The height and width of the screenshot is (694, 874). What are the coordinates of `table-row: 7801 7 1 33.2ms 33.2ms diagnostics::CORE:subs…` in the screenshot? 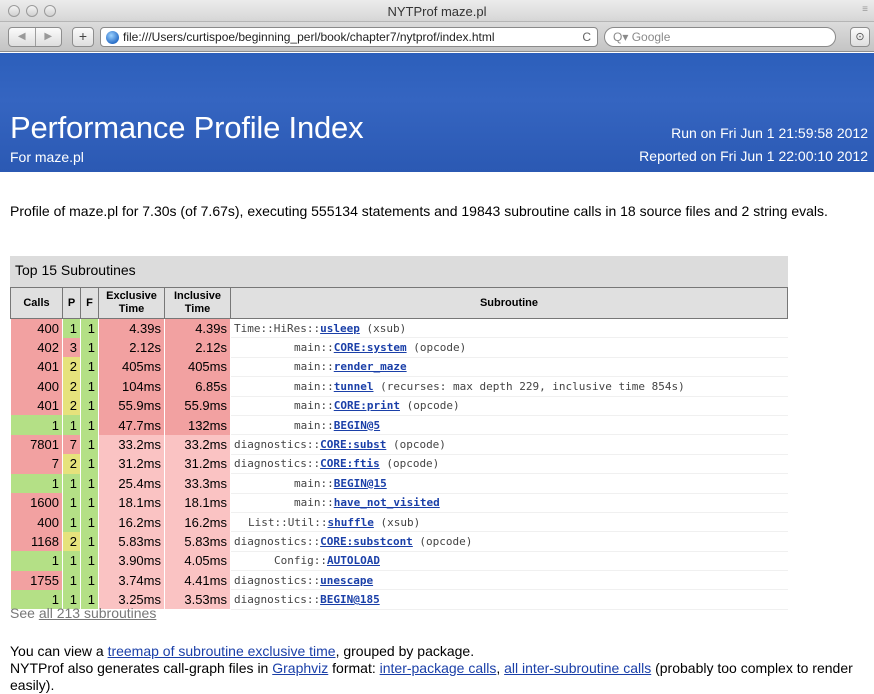 It's located at (399, 444).